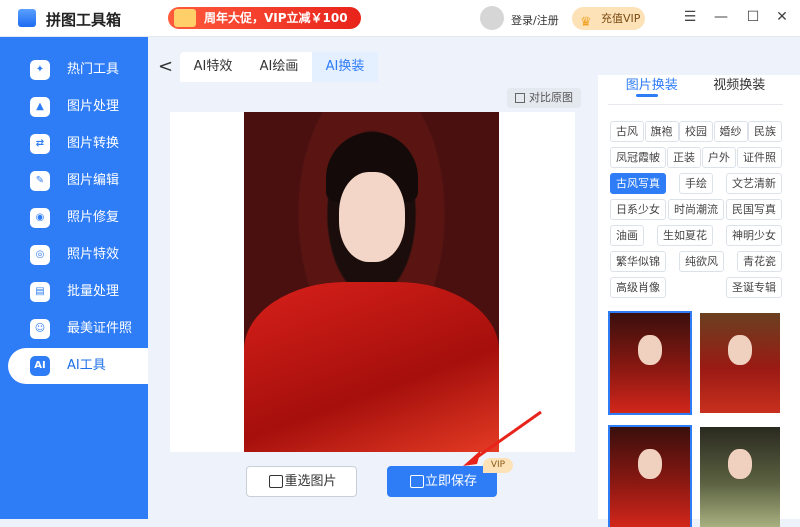 This screenshot has width=800, height=527. I want to click on ai-icon: AI, so click(40, 366).